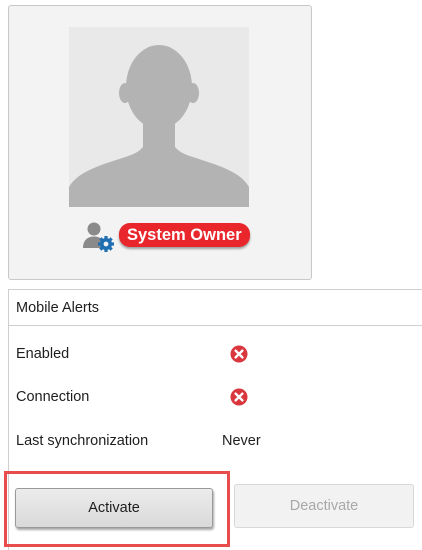 The image size is (422, 550). Describe the element at coordinates (159, 117) in the screenshot. I see `user-silhouette-icon` at that location.